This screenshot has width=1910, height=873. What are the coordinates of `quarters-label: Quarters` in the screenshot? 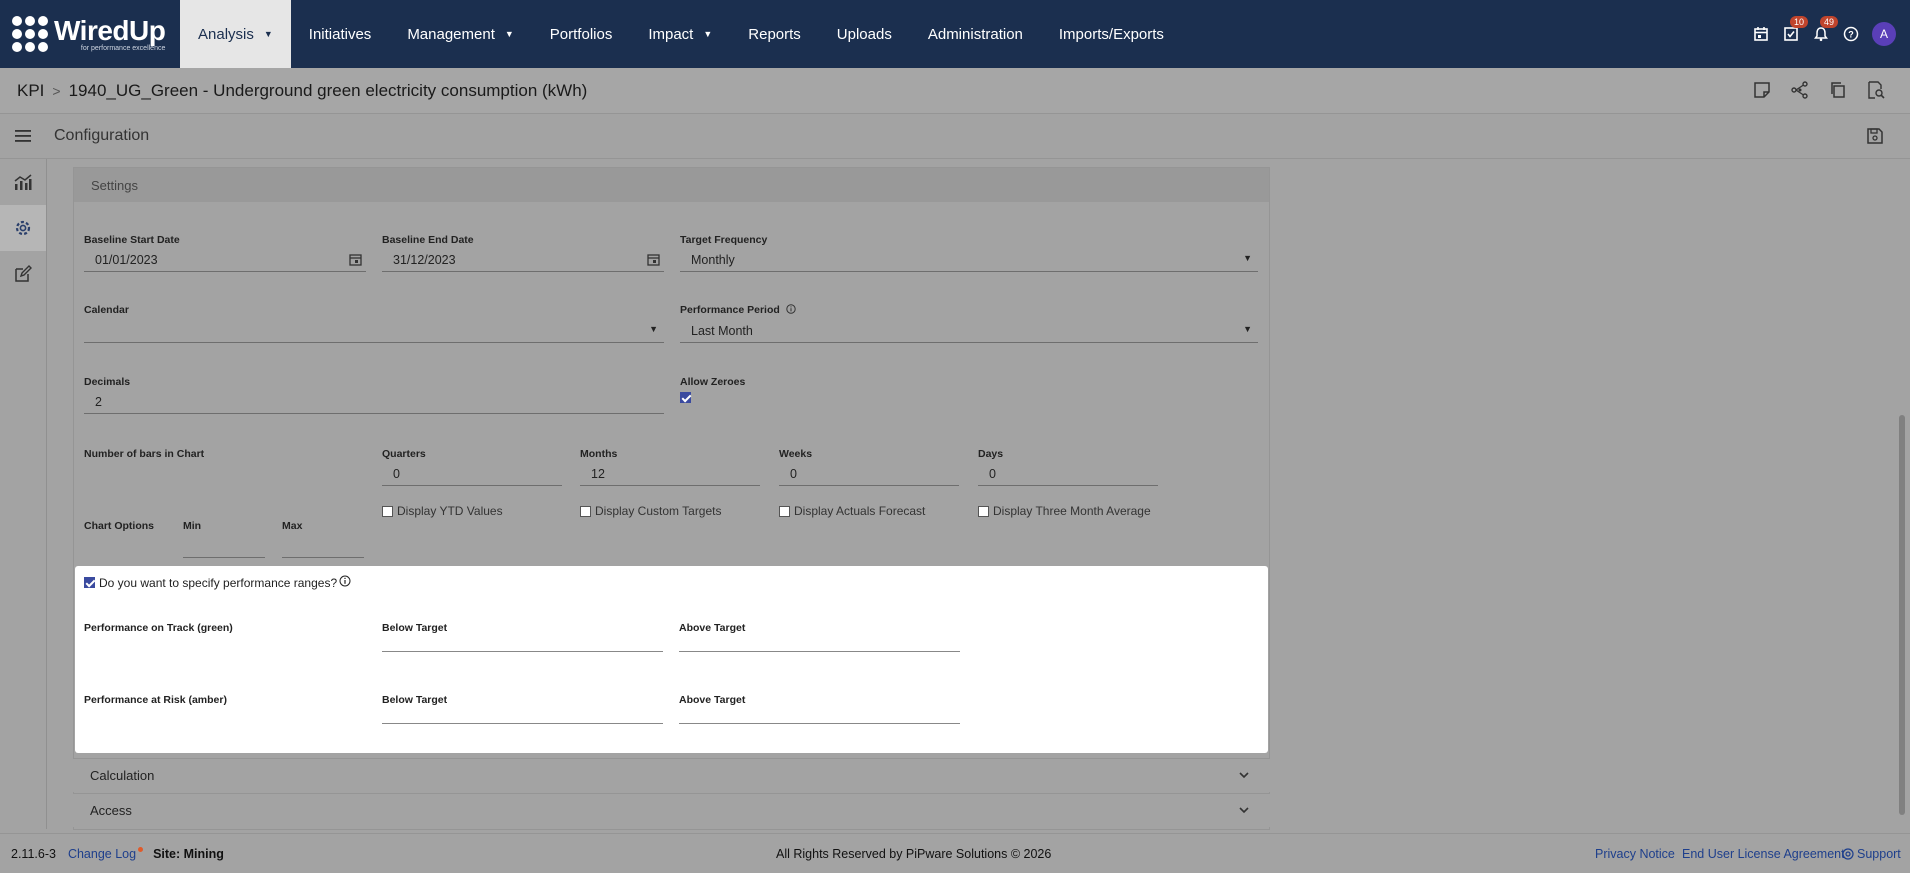 It's located at (404, 454).